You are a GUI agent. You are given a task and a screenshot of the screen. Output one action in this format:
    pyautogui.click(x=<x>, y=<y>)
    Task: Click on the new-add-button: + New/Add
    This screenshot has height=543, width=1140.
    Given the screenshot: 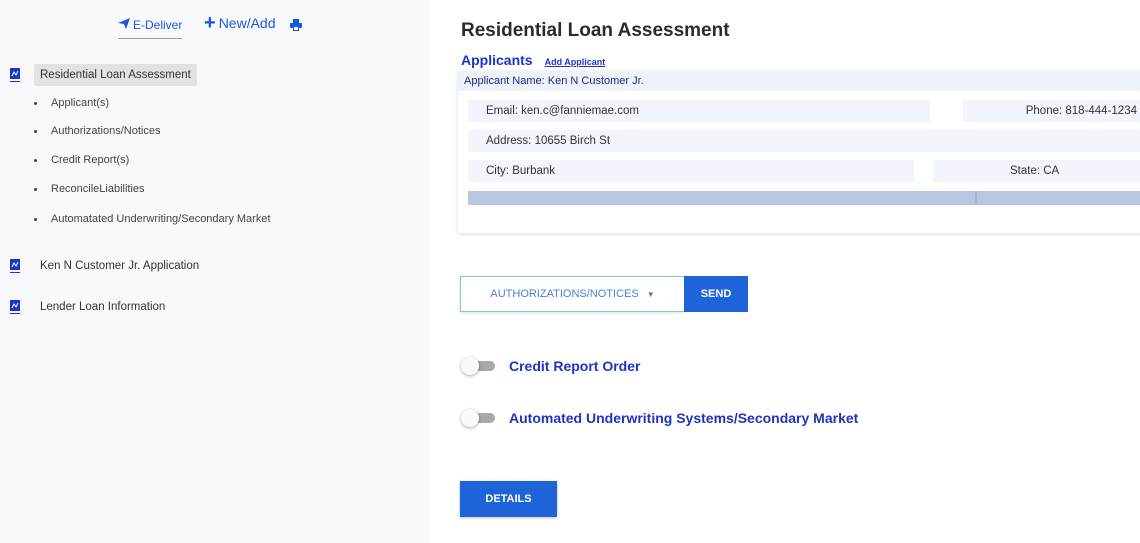 What is the action you would take?
    pyautogui.click(x=240, y=23)
    